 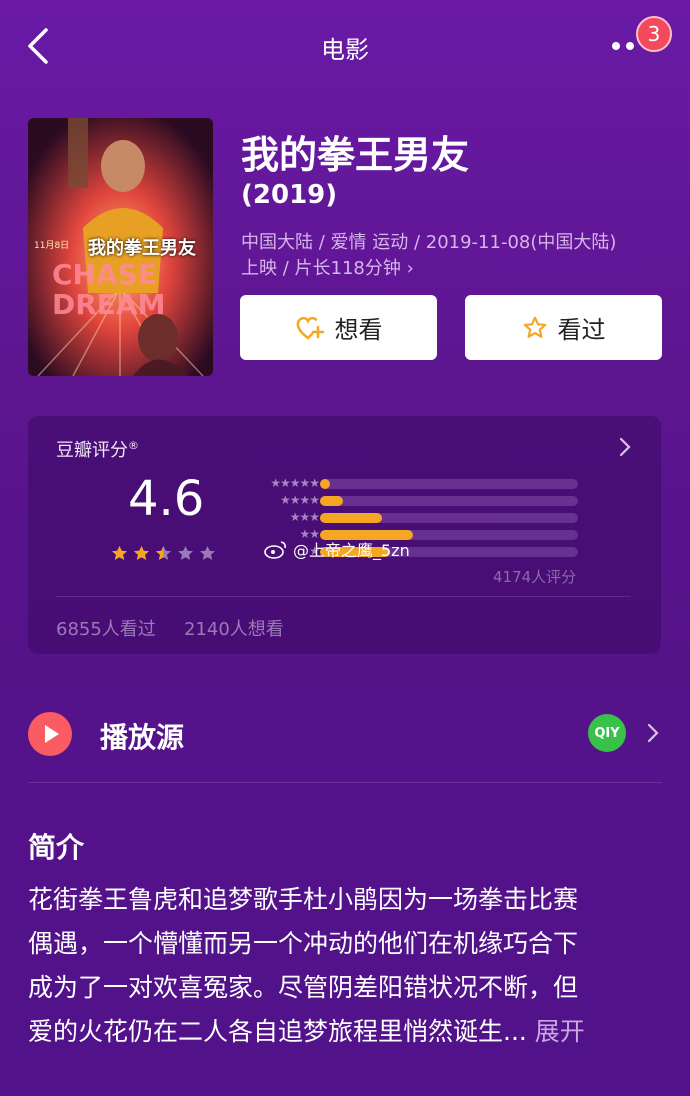 I want to click on distribution-row: ★★★★★, so click(x=415, y=484).